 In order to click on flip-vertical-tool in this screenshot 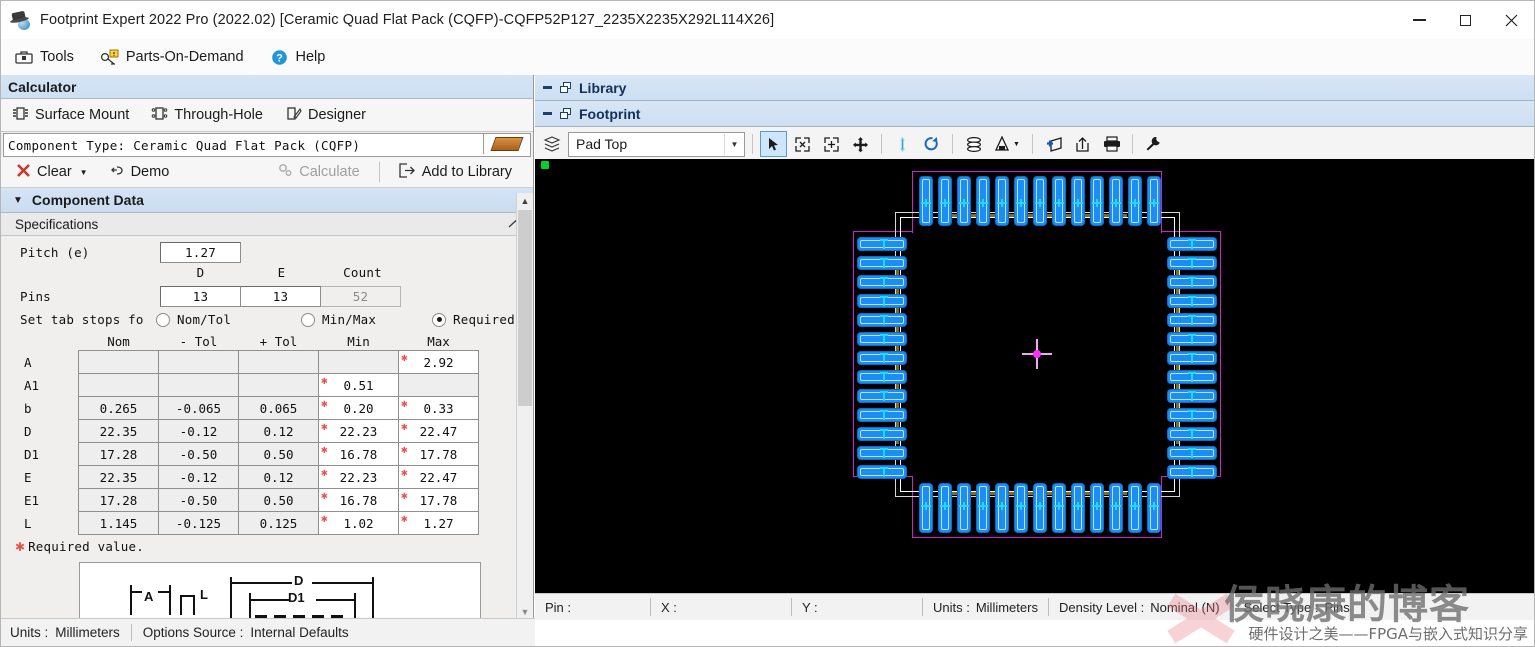, I will do `click(902, 144)`.